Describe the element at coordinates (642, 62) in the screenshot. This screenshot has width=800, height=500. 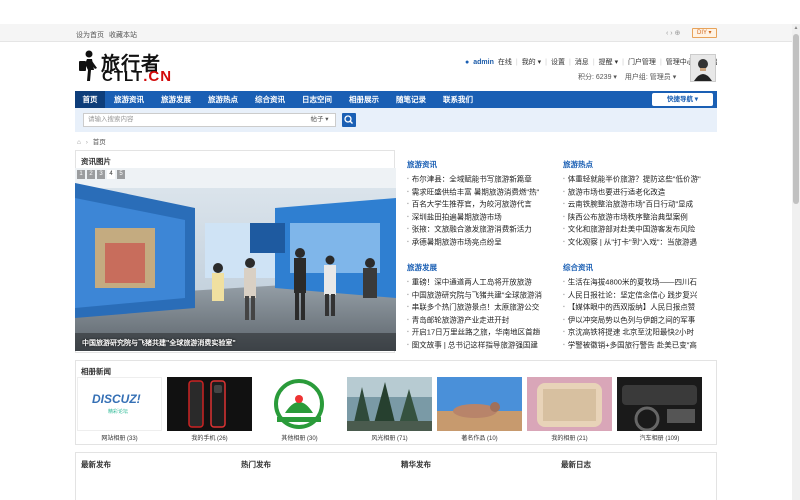
I see `menu-portal-admin: 门户管理` at that location.